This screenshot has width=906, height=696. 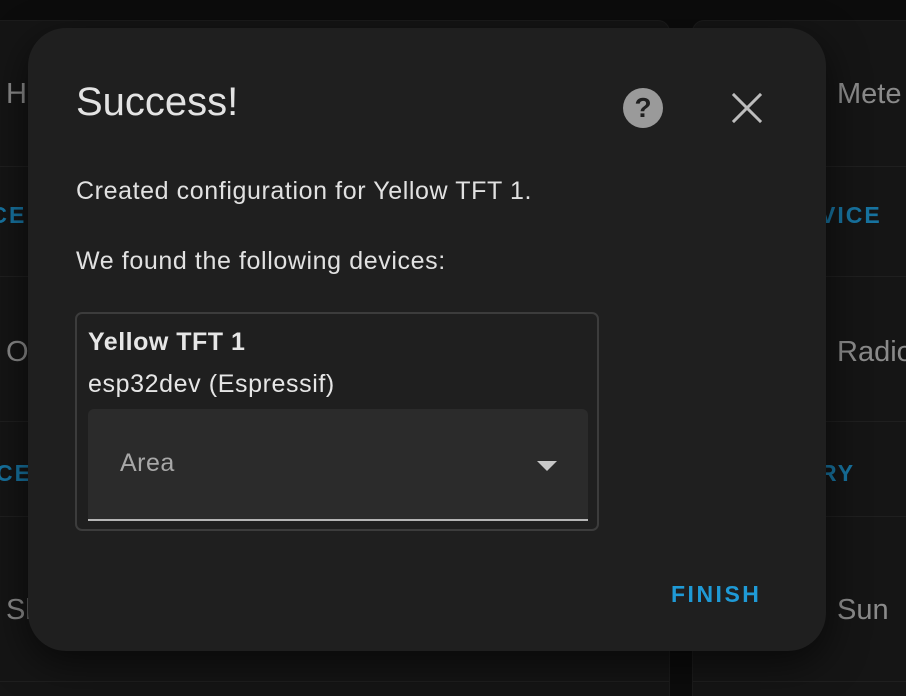 What do you see at coordinates (304, 191) in the screenshot?
I see `created-config-message: Created configuration for Yellow TFT 1.` at bounding box center [304, 191].